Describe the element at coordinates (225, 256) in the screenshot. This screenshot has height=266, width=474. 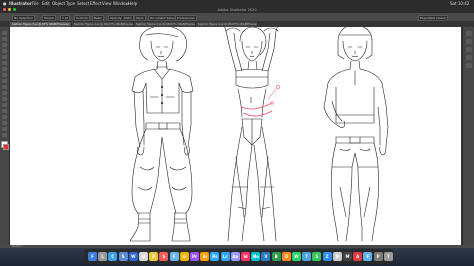
I see `dock-app-icon: Lr` at that location.